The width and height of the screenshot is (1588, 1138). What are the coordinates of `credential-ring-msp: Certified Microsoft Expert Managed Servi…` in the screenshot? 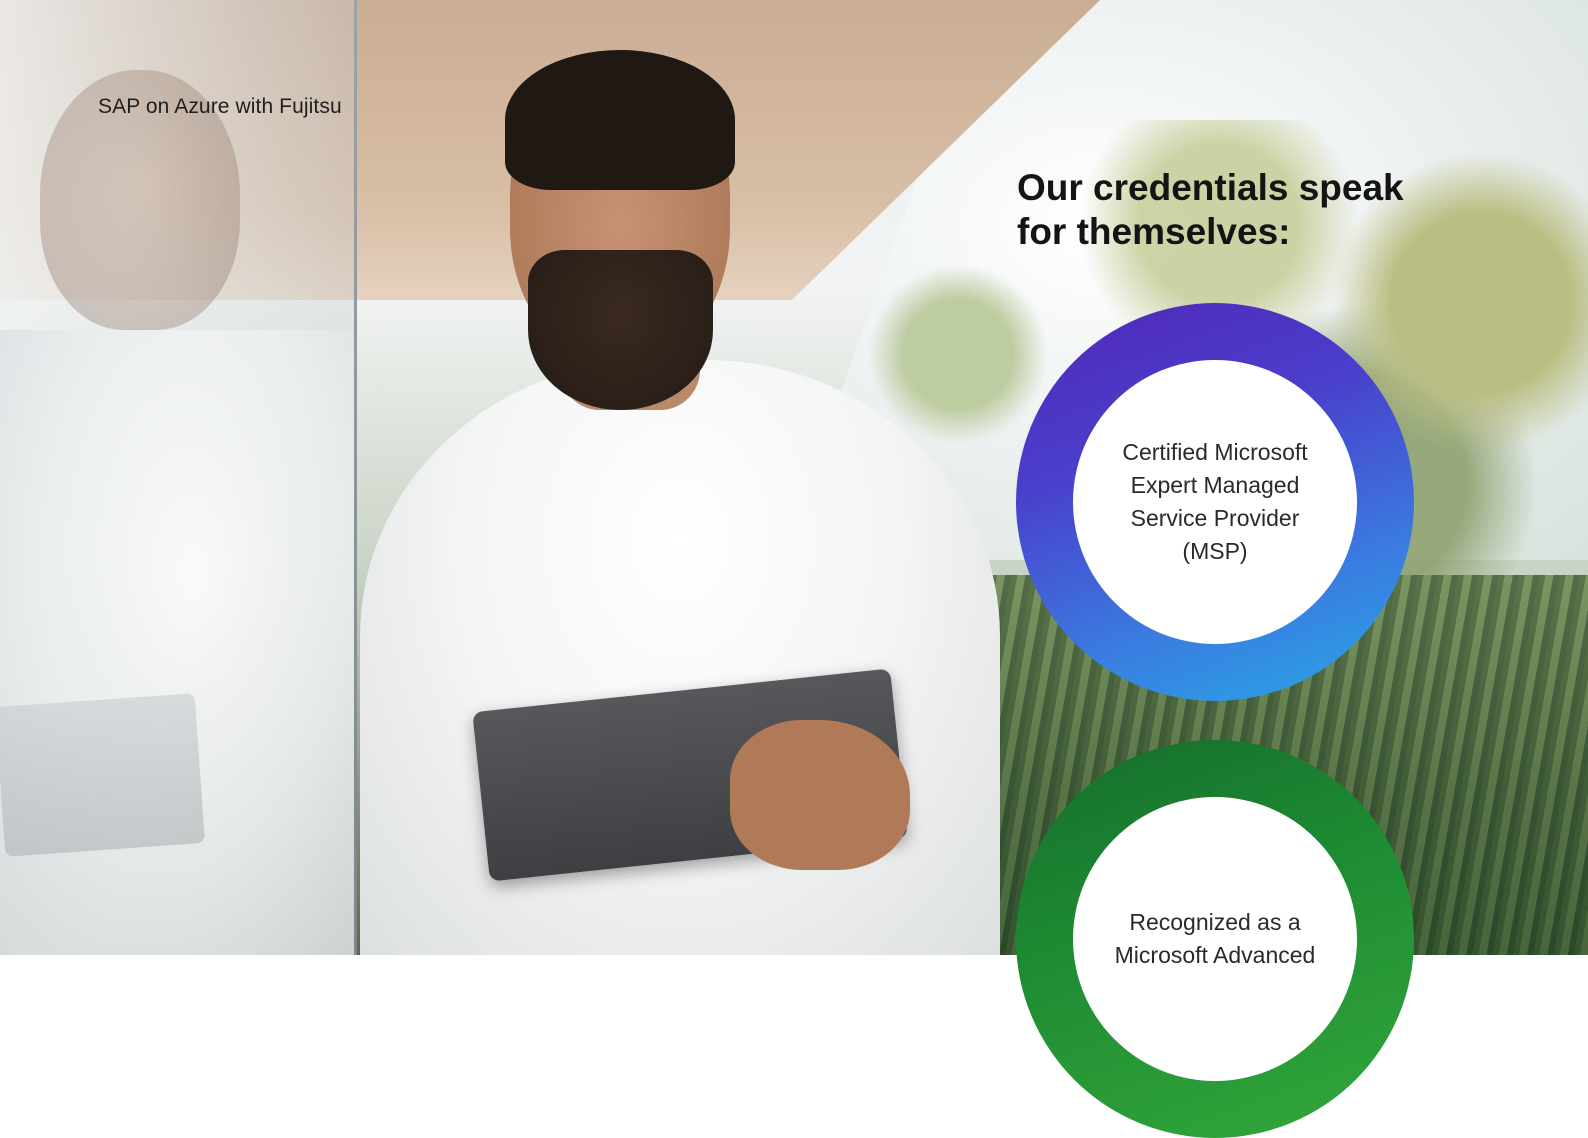 It's located at (1215, 502).